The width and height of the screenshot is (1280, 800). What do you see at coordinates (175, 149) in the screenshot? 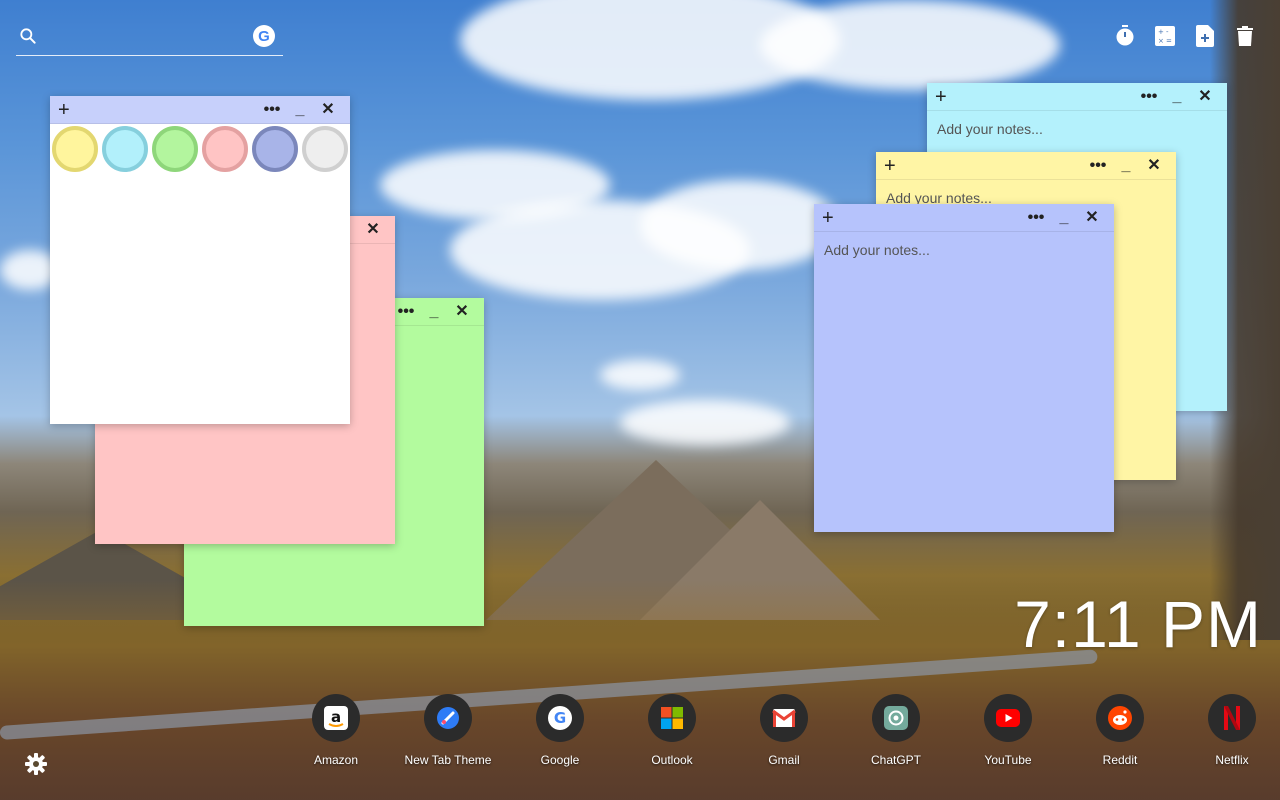
I see `swatch-green` at bounding box center [175, 149].